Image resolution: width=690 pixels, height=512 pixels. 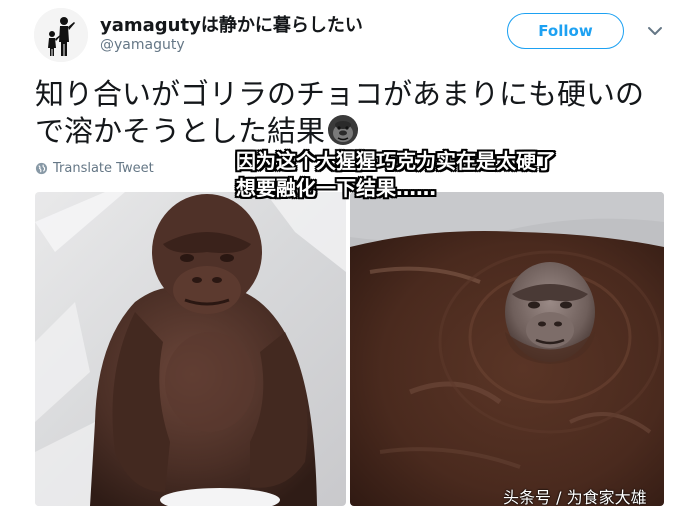 I want to click on tweet-text: 知り合いがゴリラのチョコがあまりにも硬いので溶かそうとした結果, so click(x=350, y=113).